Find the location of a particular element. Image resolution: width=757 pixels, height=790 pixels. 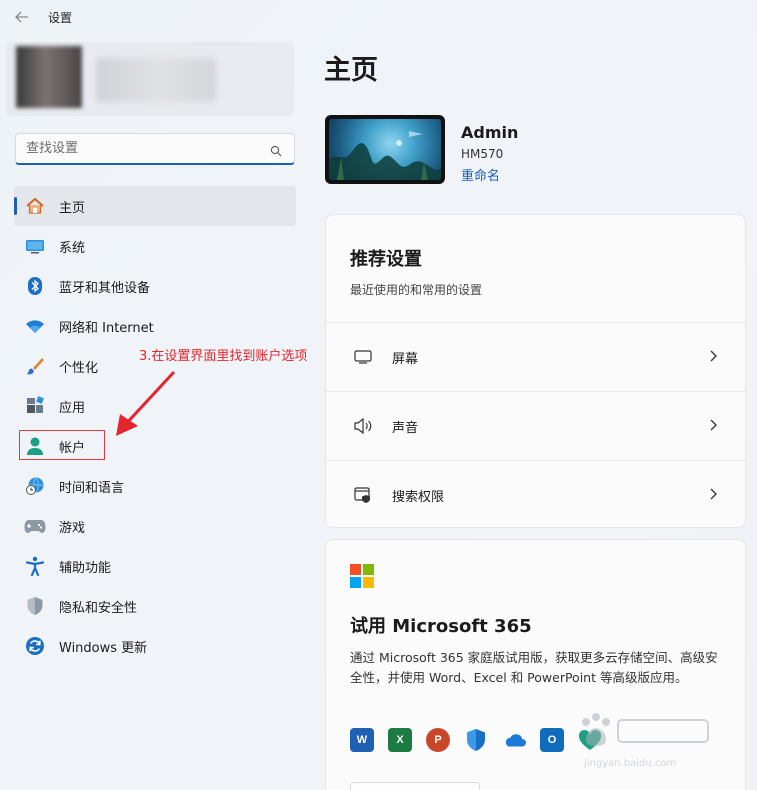

sidebar-item-network: 网络和 Internet is located at coordinates (155, 326).